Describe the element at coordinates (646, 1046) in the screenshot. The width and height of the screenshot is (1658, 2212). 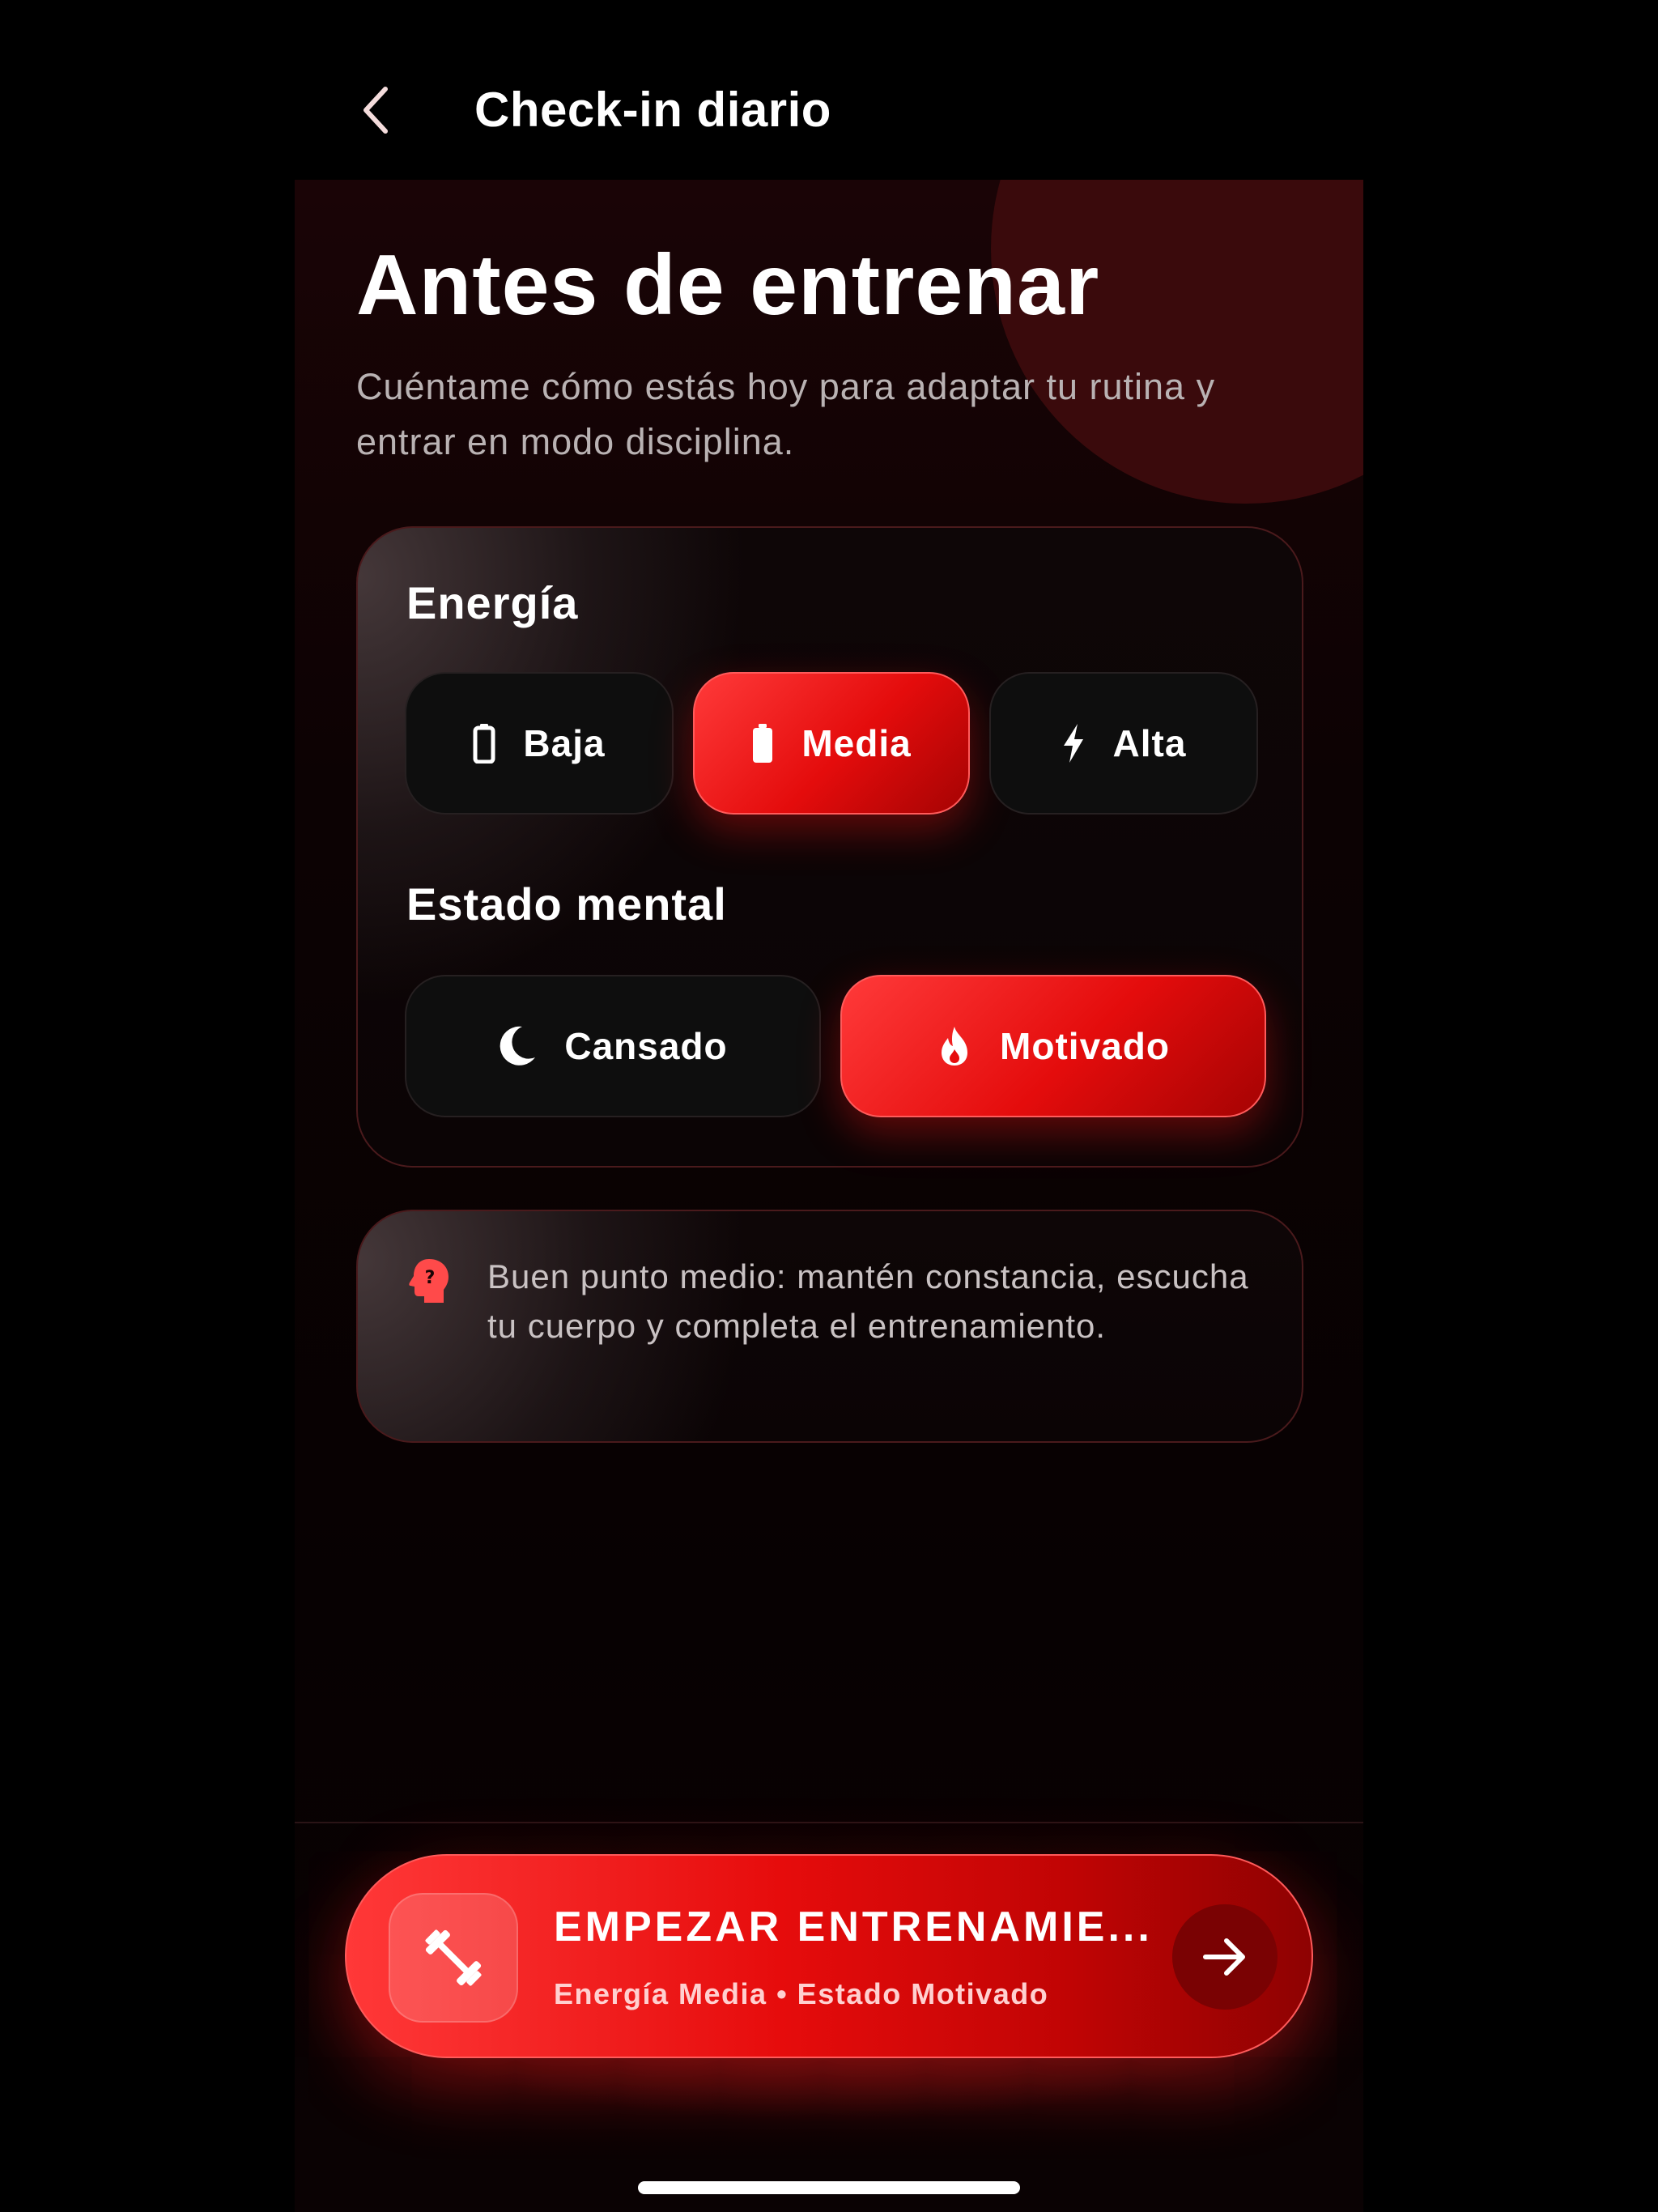
I see `mental-option-label: Cansado` at that location.